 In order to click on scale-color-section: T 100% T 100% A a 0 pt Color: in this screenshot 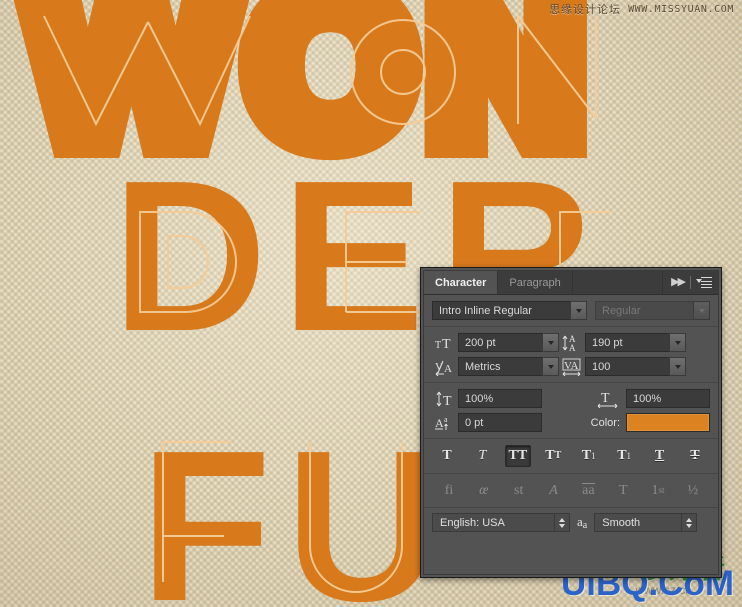, I will do `click(571, 410)`.